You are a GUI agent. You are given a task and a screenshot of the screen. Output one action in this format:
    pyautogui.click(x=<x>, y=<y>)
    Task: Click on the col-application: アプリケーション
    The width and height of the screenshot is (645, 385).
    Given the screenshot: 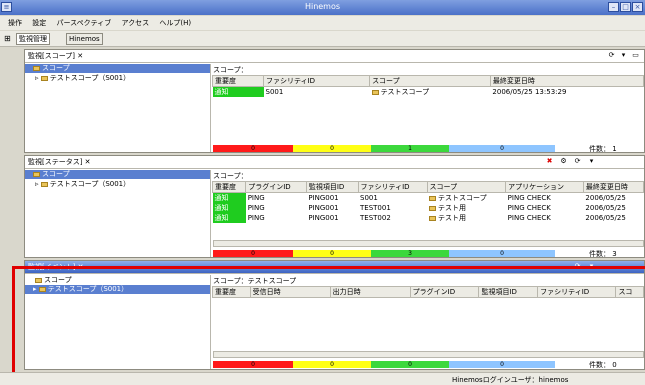 What is the action you would take?
    pyautogui.click(x=544, y=187)
    